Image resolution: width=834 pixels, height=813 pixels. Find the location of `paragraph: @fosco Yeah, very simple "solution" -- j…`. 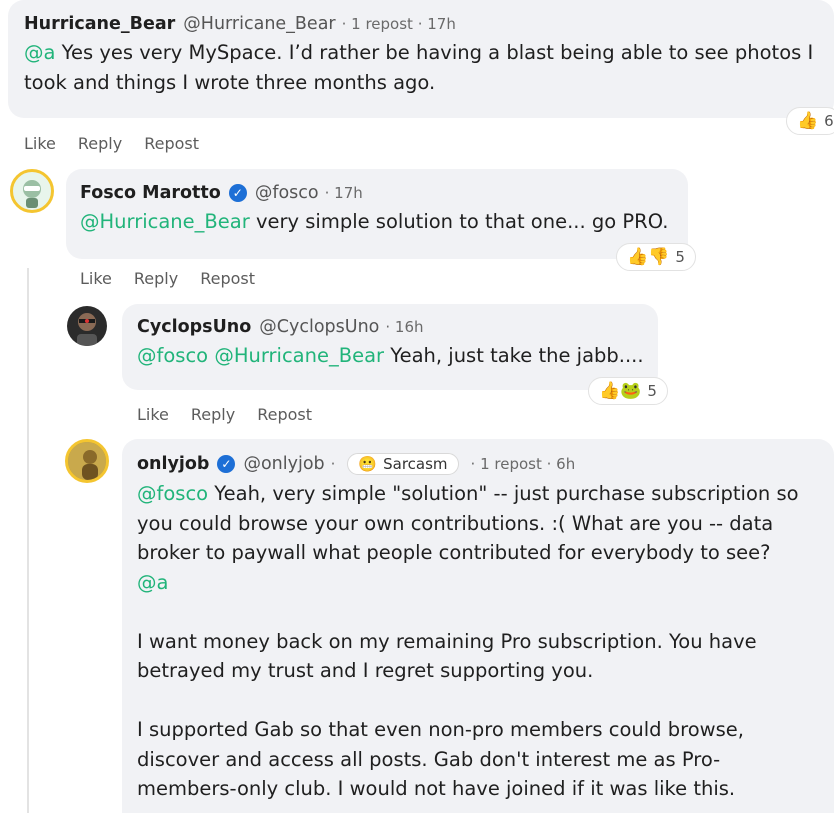

paragraph: @fosco Yeah, very simple "solution" -- j… is located at coordinates (468, 538).